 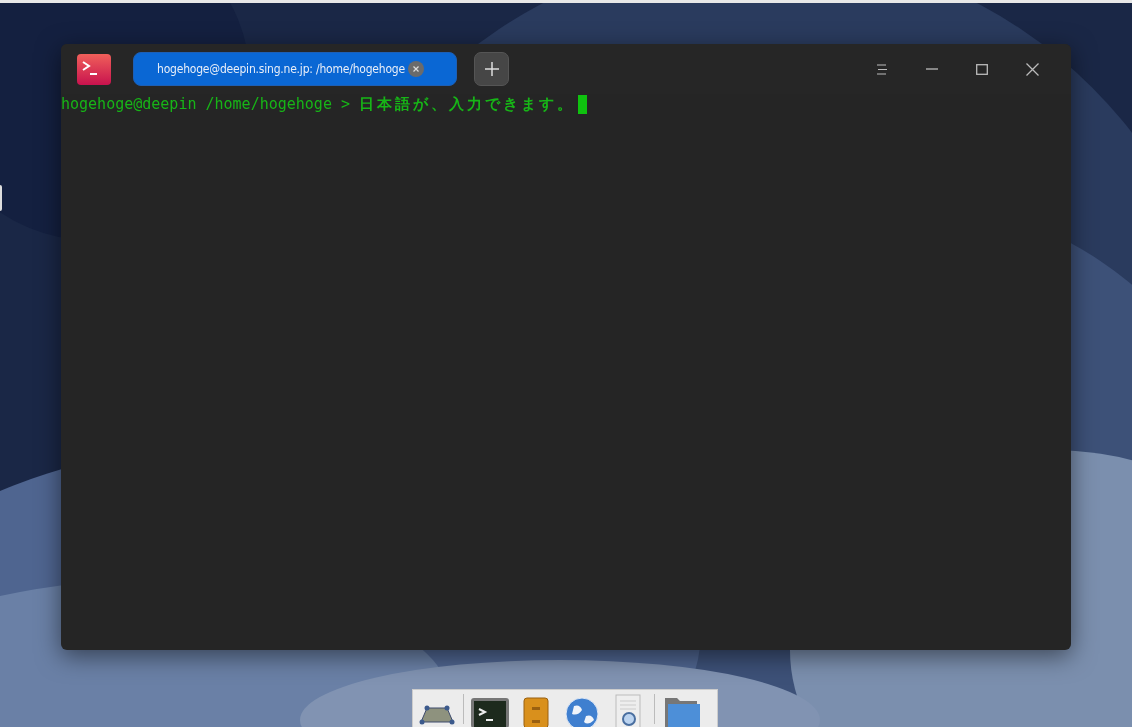 What do you see at coordinates (205, 104) in the screenshot?
I see `shell-prompt: hogehoge@deepin /home/hogehoge >` at bounding box center [205, 104].